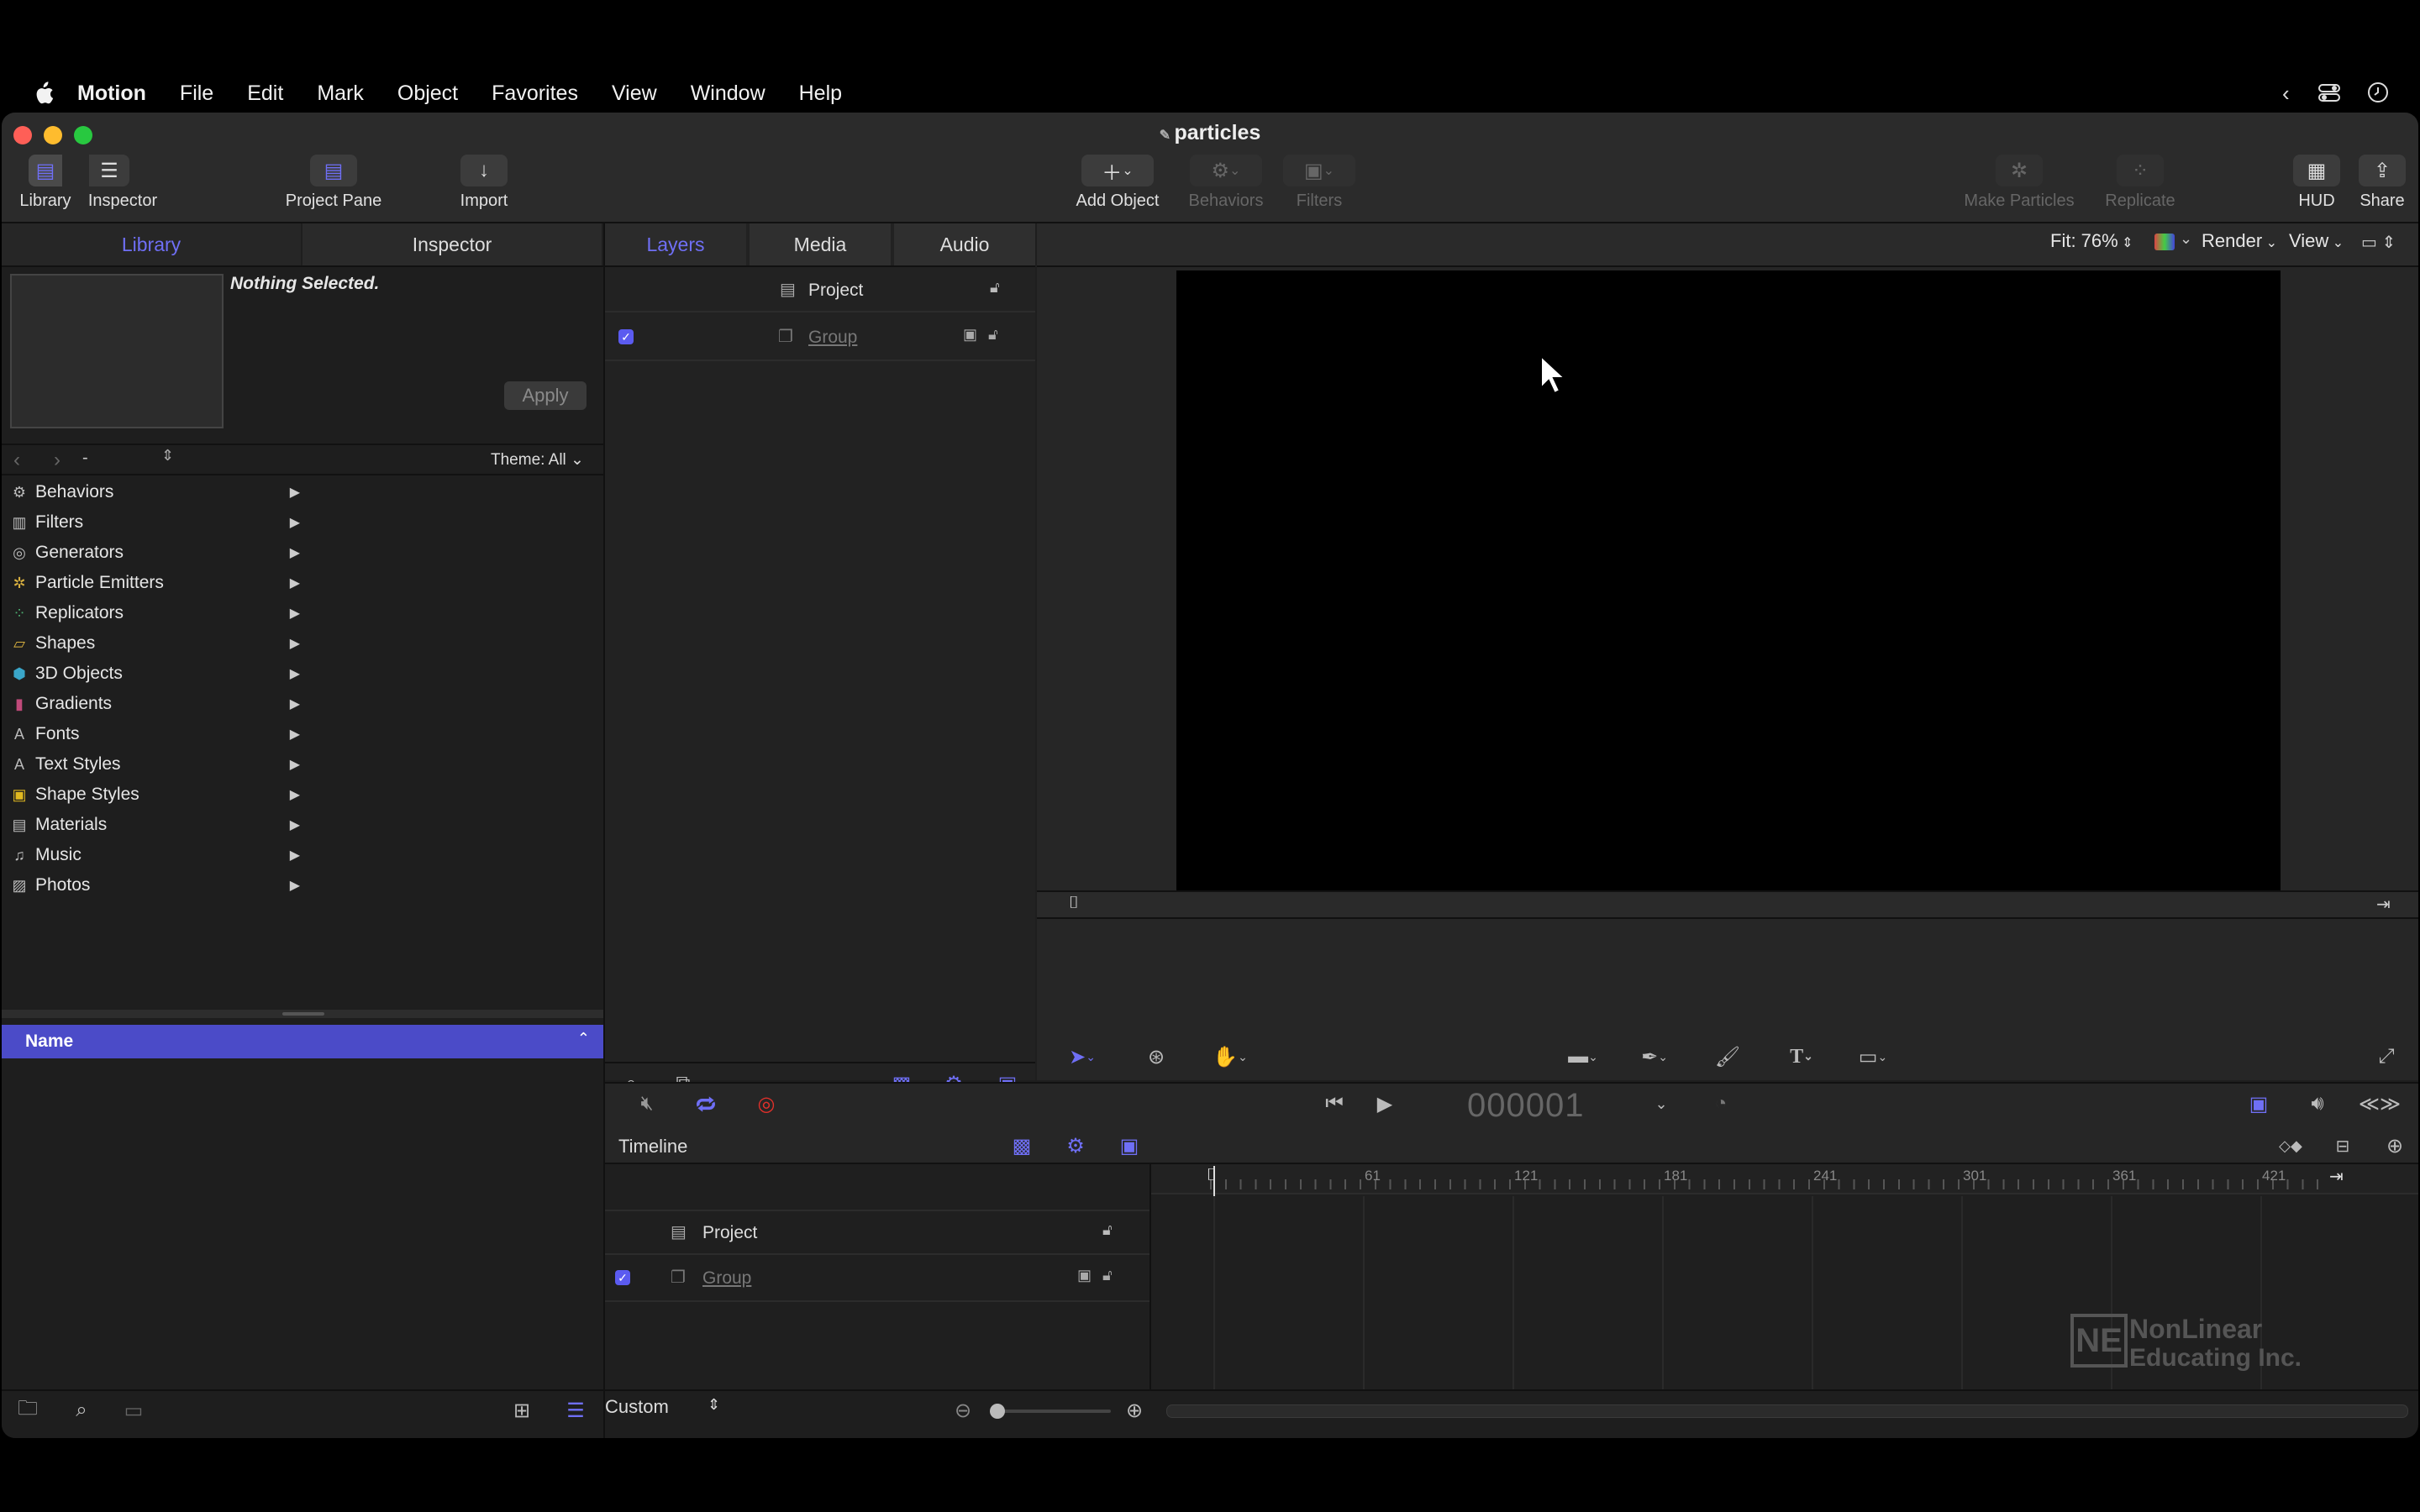 This screenshot has height=1512, width=2420. Describe the element at coordinates (706, 1104) in the screenshot. I see `loop-icon: 🔁︎` at that location.